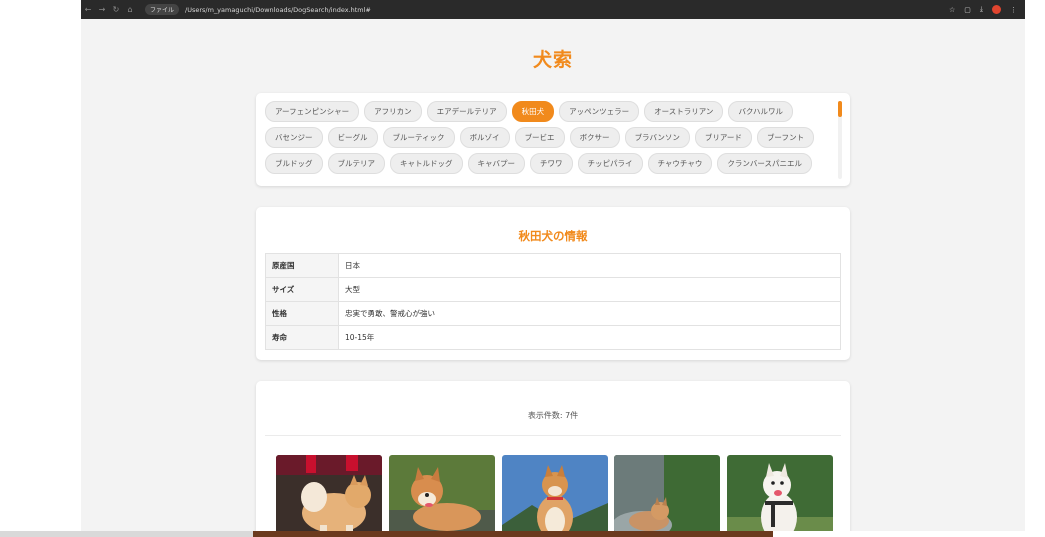 Image resolution: width=1045 pixels, height=537 pixels. What do you see at coordinates (116, 9) in the screenshot?
I see `reload-icon: ↻` at bounding box center [116, 9].